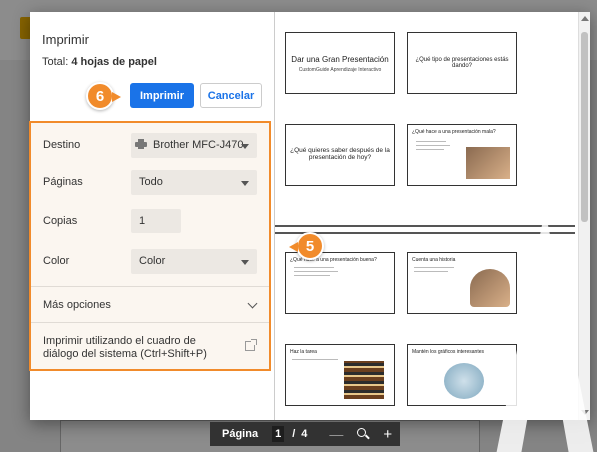  I want to click on total-value: 4 hojas de papel, so click(114, 62).